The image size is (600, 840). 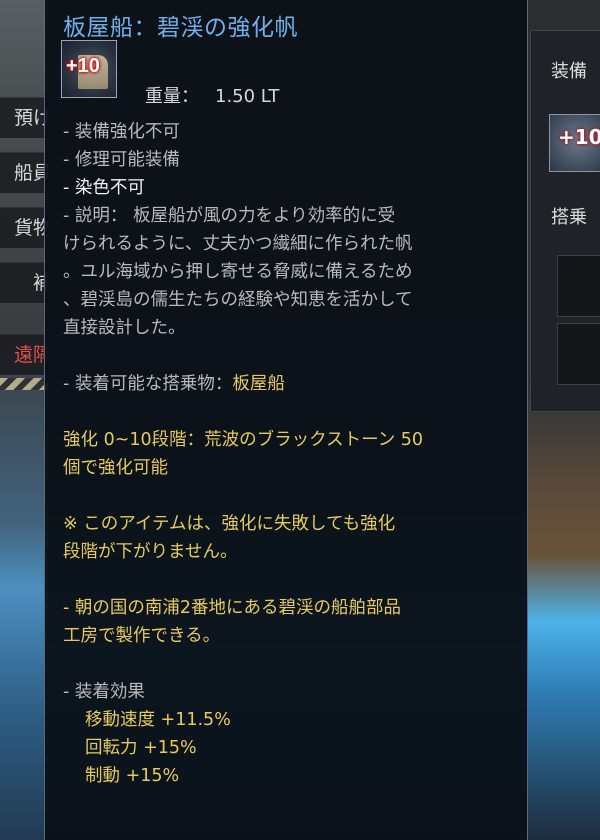 I want to click on description-line: 。ユル海域から押し寄せる脅威に備えるため, so click(x=238, y=272).